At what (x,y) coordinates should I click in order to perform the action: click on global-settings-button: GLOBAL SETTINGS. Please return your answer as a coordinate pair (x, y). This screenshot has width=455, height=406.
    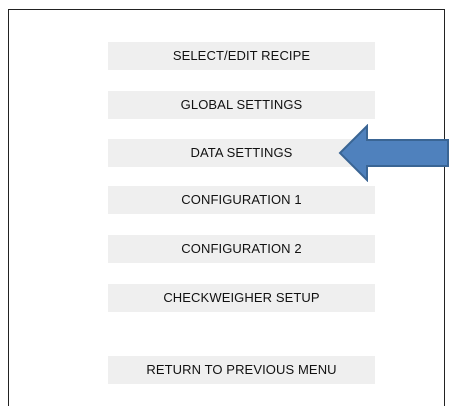
    Looking at the image, I should click on (241, 105).